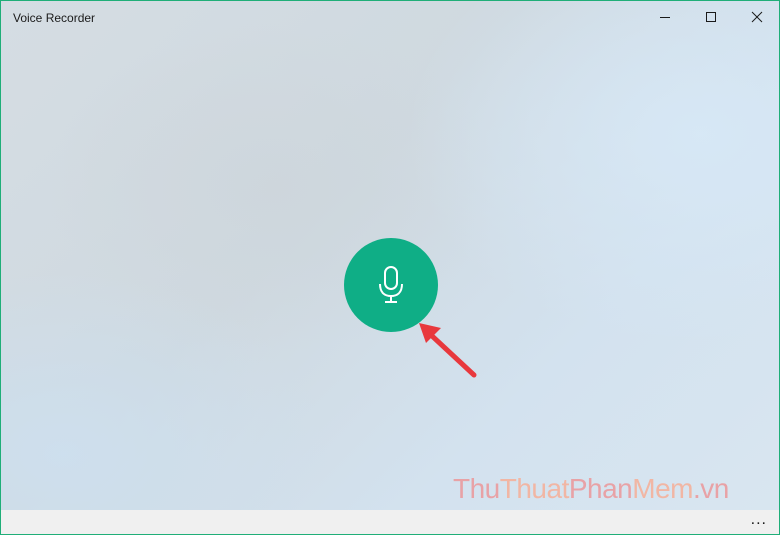 This screenshot has height=535, width=780. I want to click on watermark-part: Thuat, so click(534, 488).